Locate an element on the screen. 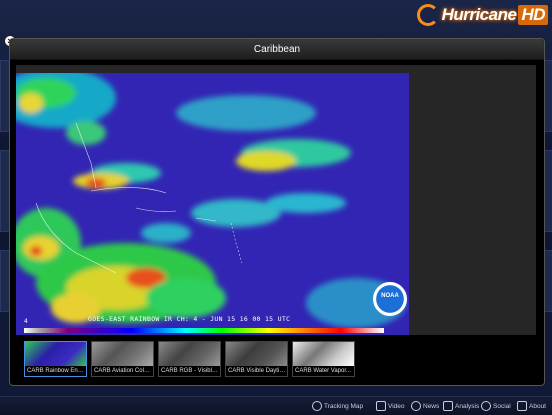 This screenshot has width=552, height=415. hurricane-icon is located at coordinates (427, 15).